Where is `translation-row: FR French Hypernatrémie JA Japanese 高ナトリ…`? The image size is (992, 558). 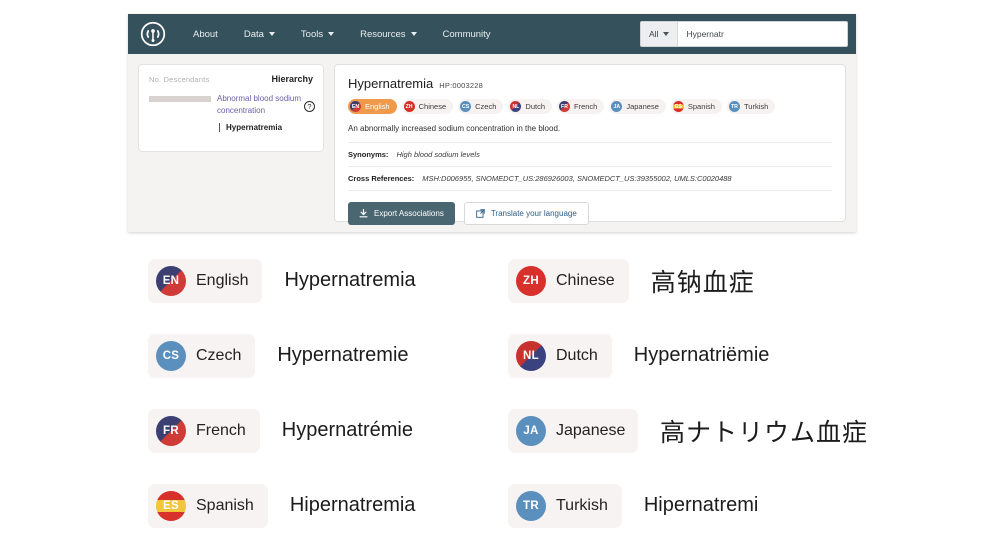 translation-row: FR French Hypernatrémie JA Japanese 高ナトリ… is located at coordinates (508, 430).